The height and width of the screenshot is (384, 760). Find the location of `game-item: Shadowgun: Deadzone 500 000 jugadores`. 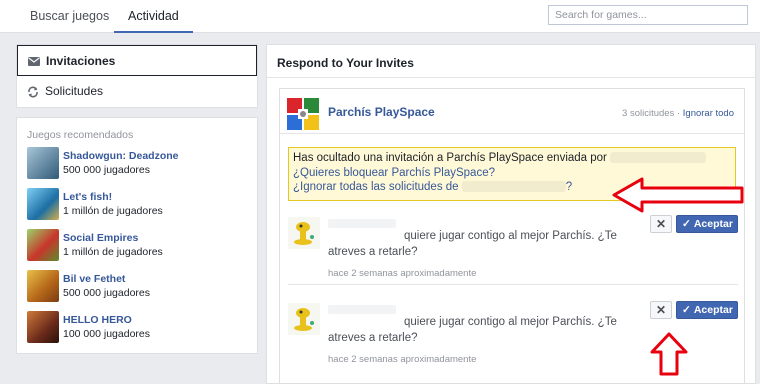

game-item: Shadowgun: Deadzone 500 000 jugadores is located at coordinates (137, 167).